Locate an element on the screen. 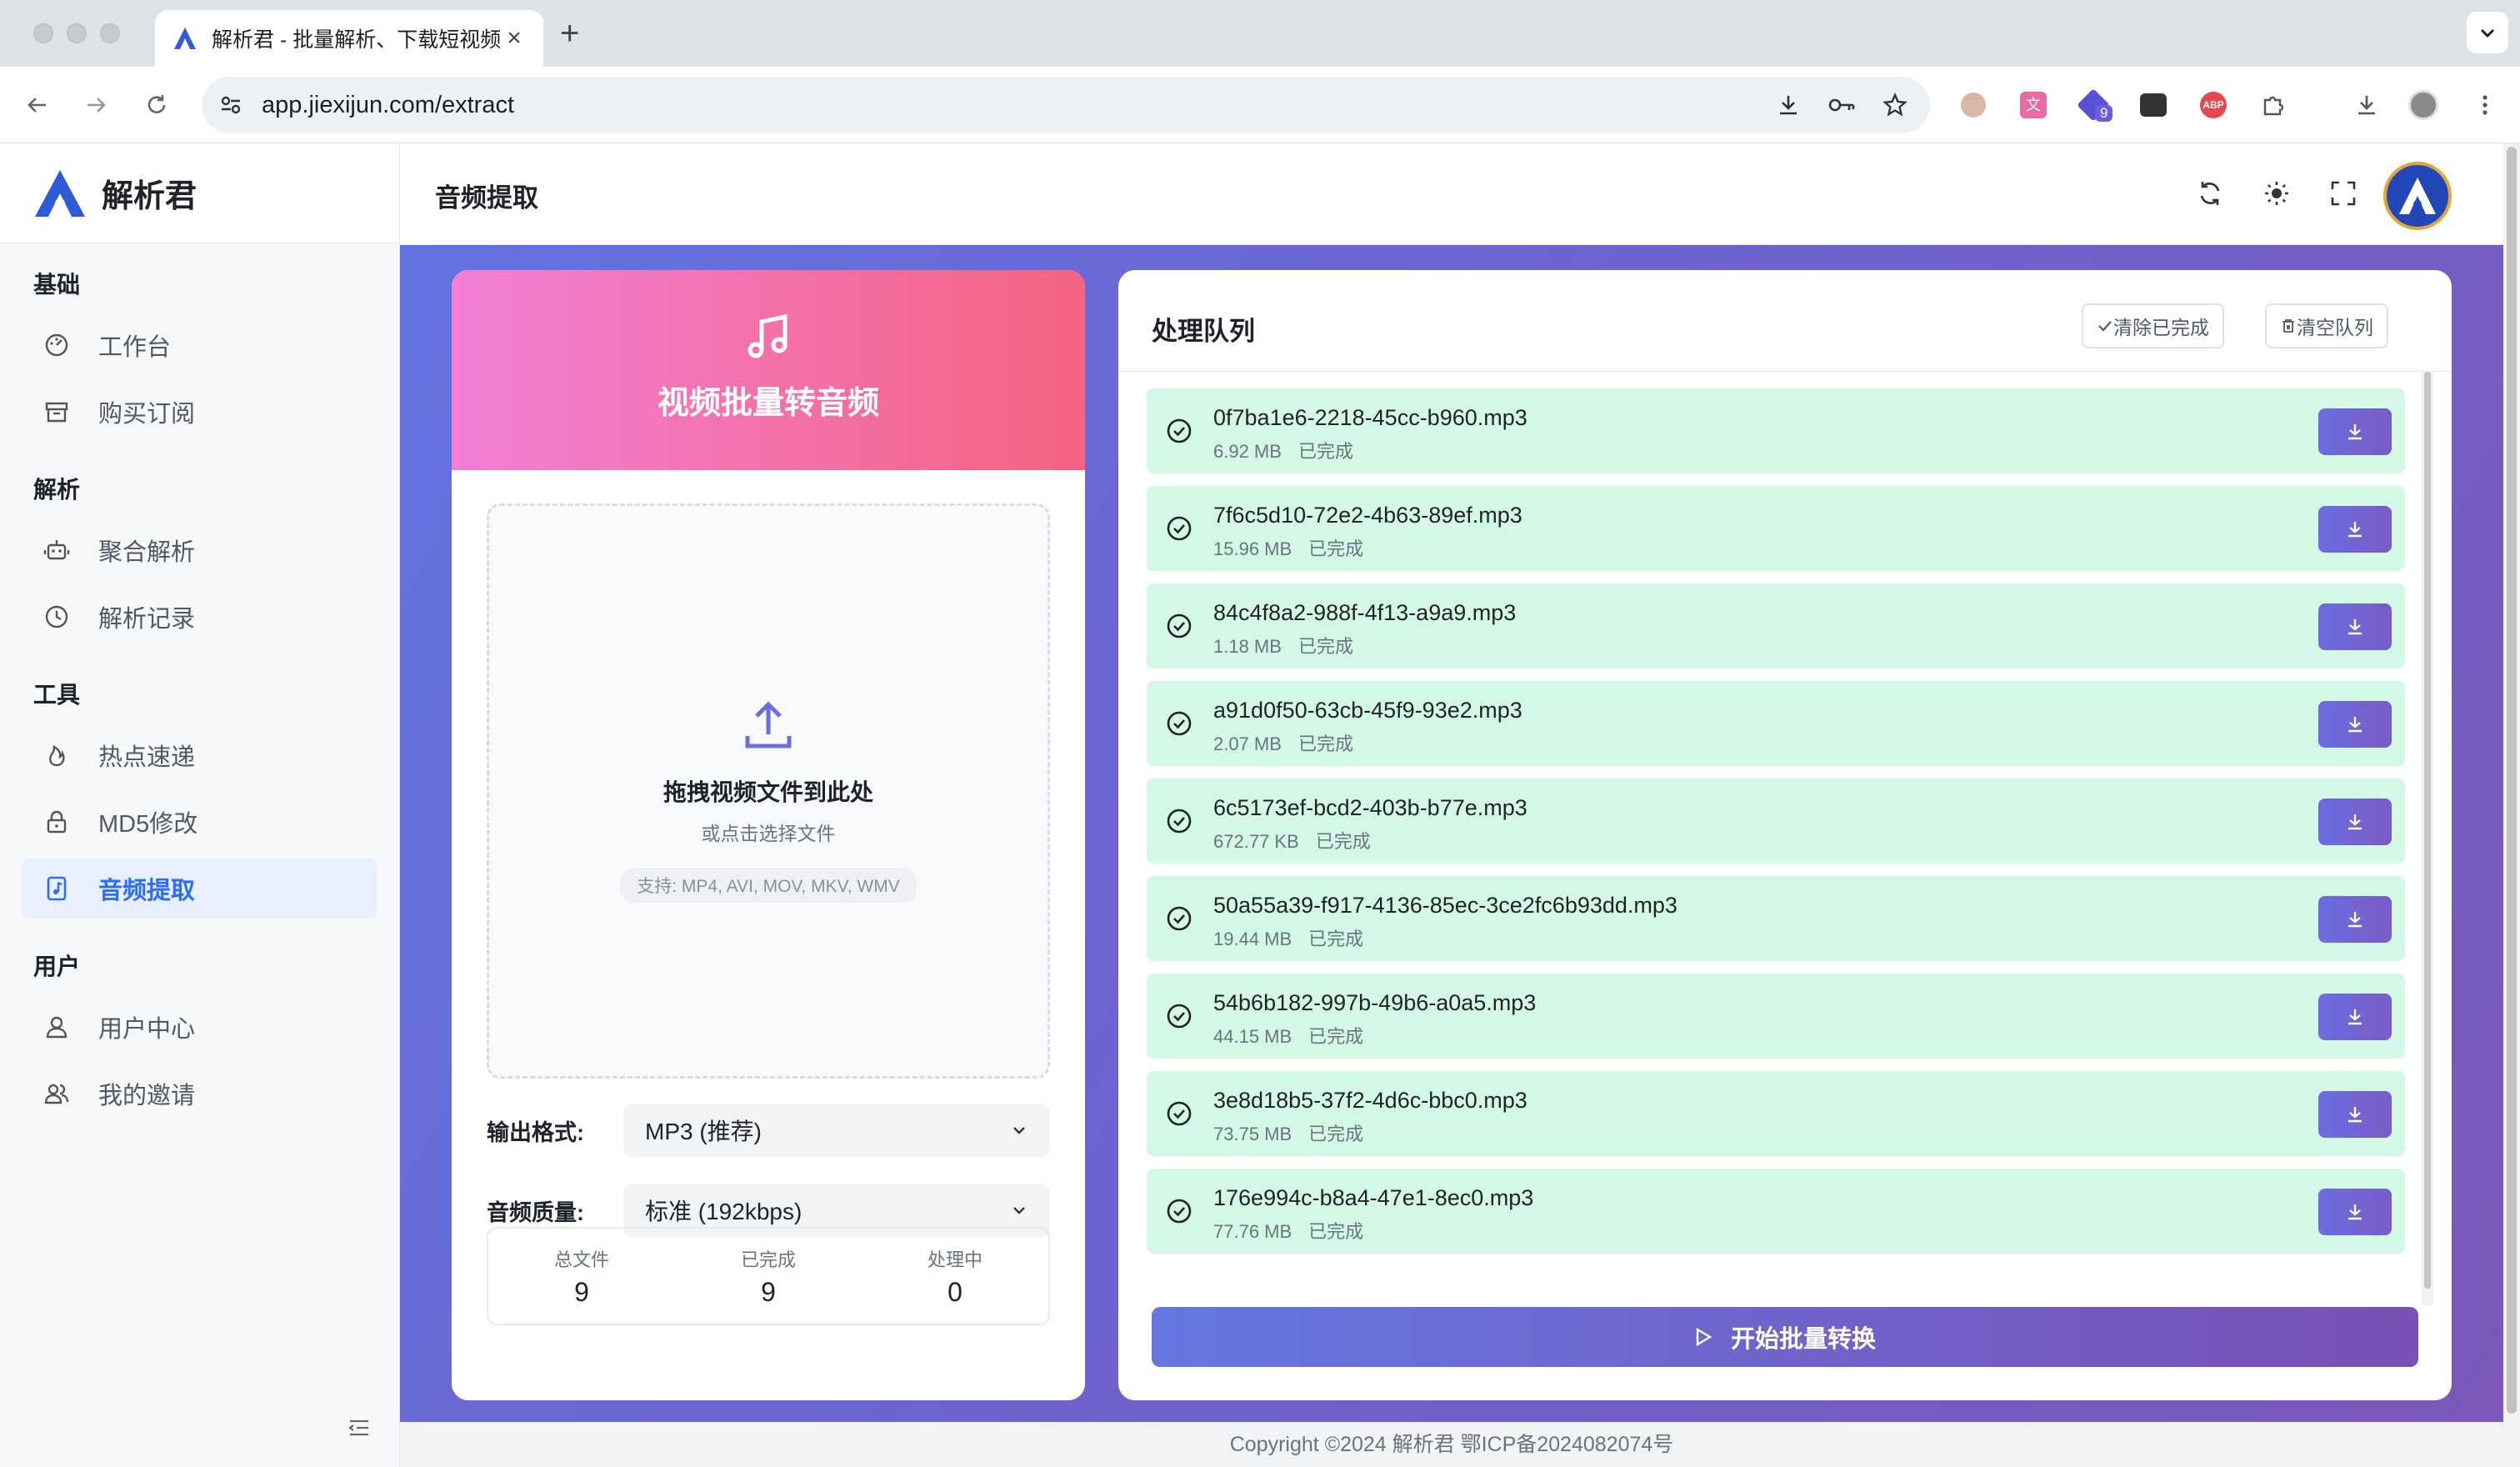  brand-logo-icon is located at coordinates (60, 193).